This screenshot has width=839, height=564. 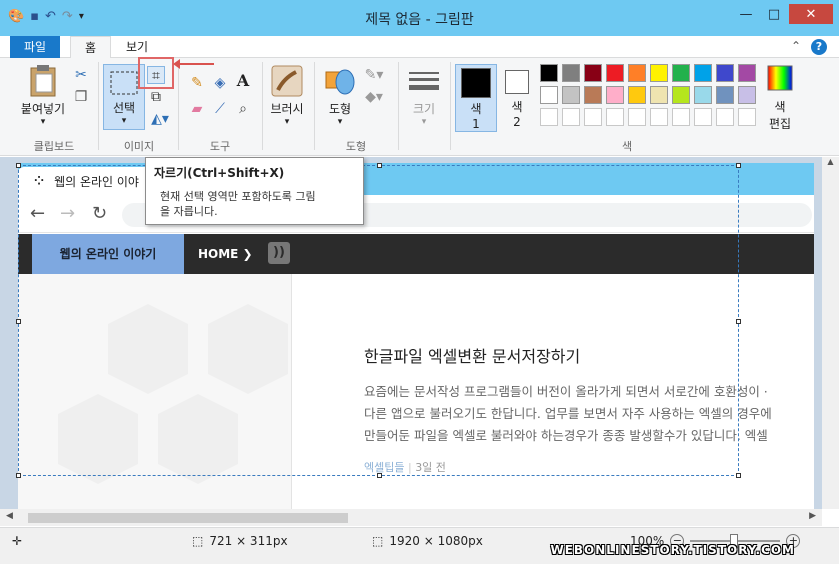 I want to click on scroll-left-icon: ◀, so click(x=9, y=516).